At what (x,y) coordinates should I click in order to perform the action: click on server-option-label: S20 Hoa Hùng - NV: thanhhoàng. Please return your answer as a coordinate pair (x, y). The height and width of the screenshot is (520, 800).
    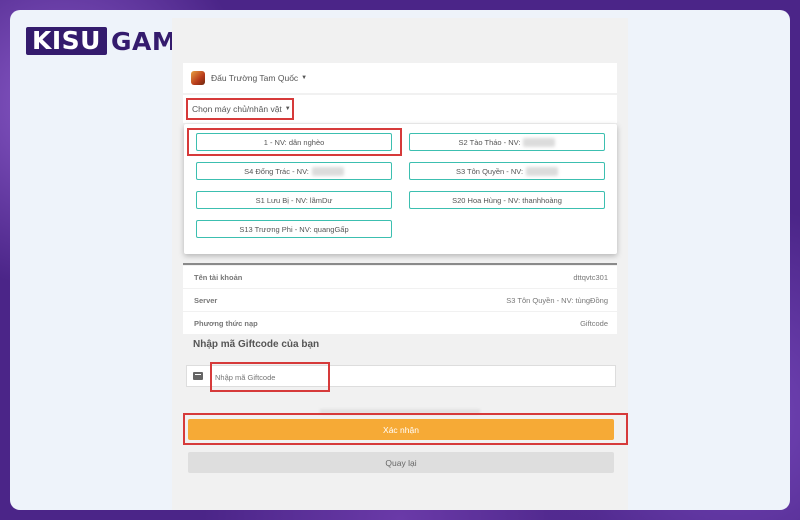
    Looking at the image, I should click on (507, 200).